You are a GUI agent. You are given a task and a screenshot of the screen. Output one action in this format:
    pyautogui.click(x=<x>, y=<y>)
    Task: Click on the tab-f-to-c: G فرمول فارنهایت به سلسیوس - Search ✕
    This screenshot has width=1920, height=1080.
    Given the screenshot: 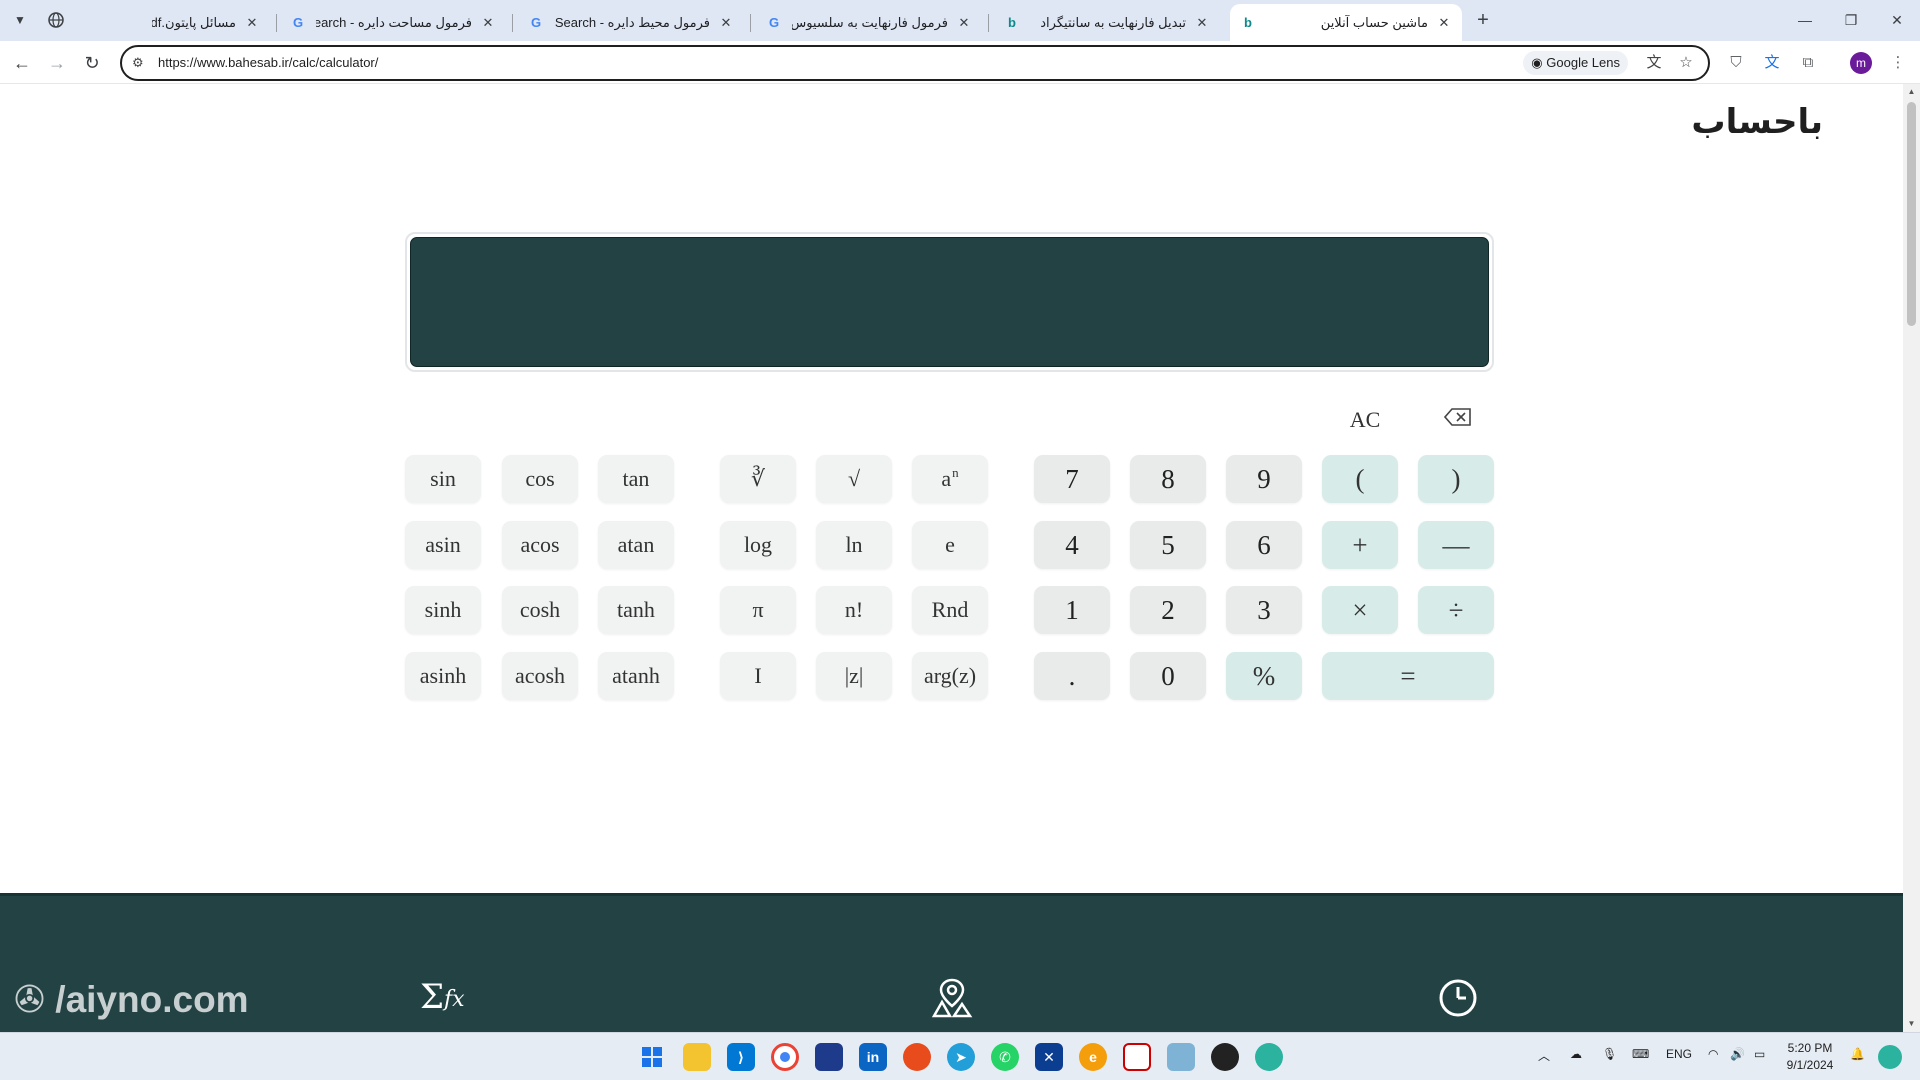 What is the action you would take?
    pyautogui.click(x=869, y=22)
    